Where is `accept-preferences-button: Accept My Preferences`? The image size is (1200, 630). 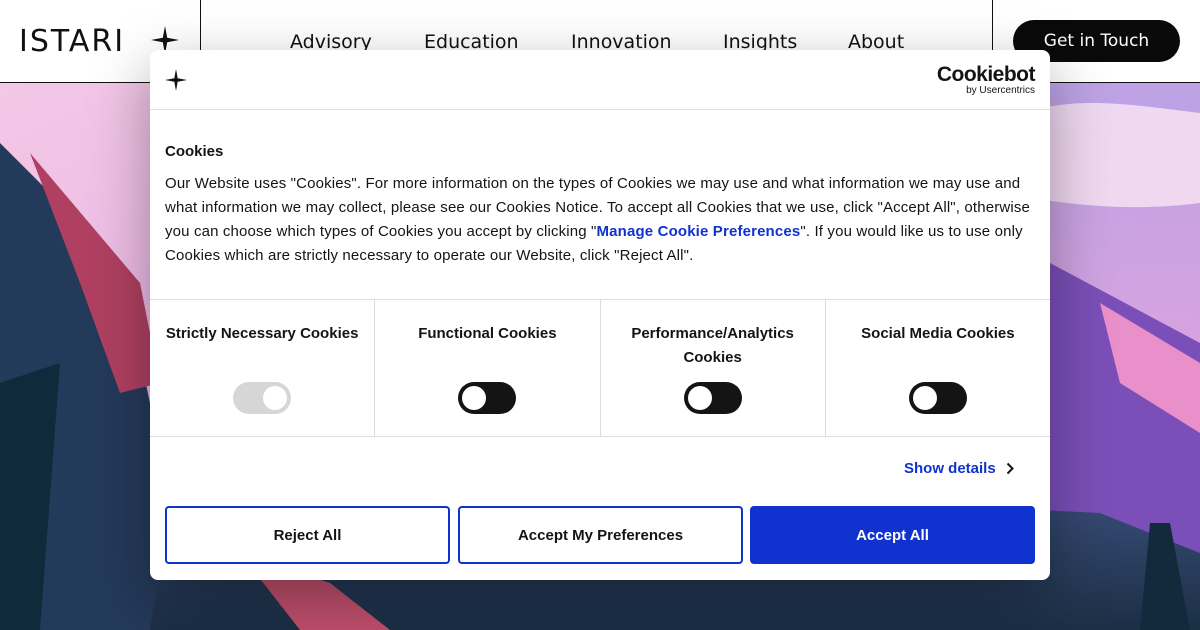
accept-preferences-button: Accept My Preferences is located at coordinates (600, 535).